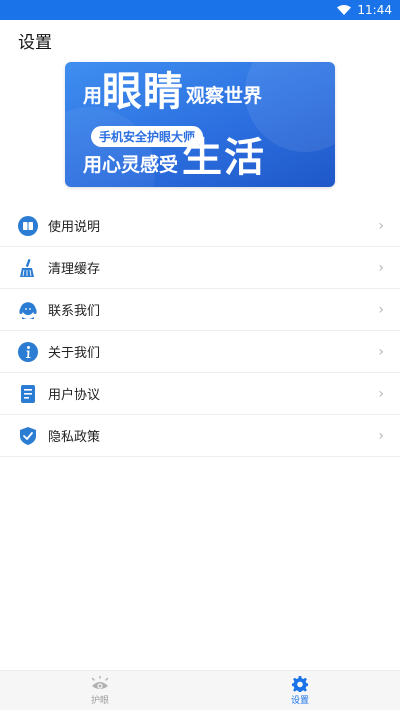 The height and width of the screenshot is (710, 400). What do you see at coordinates (74, 437) in the screenshot?
I see `menu-item-label: 隐私政策` at bounding box center [74, 437].